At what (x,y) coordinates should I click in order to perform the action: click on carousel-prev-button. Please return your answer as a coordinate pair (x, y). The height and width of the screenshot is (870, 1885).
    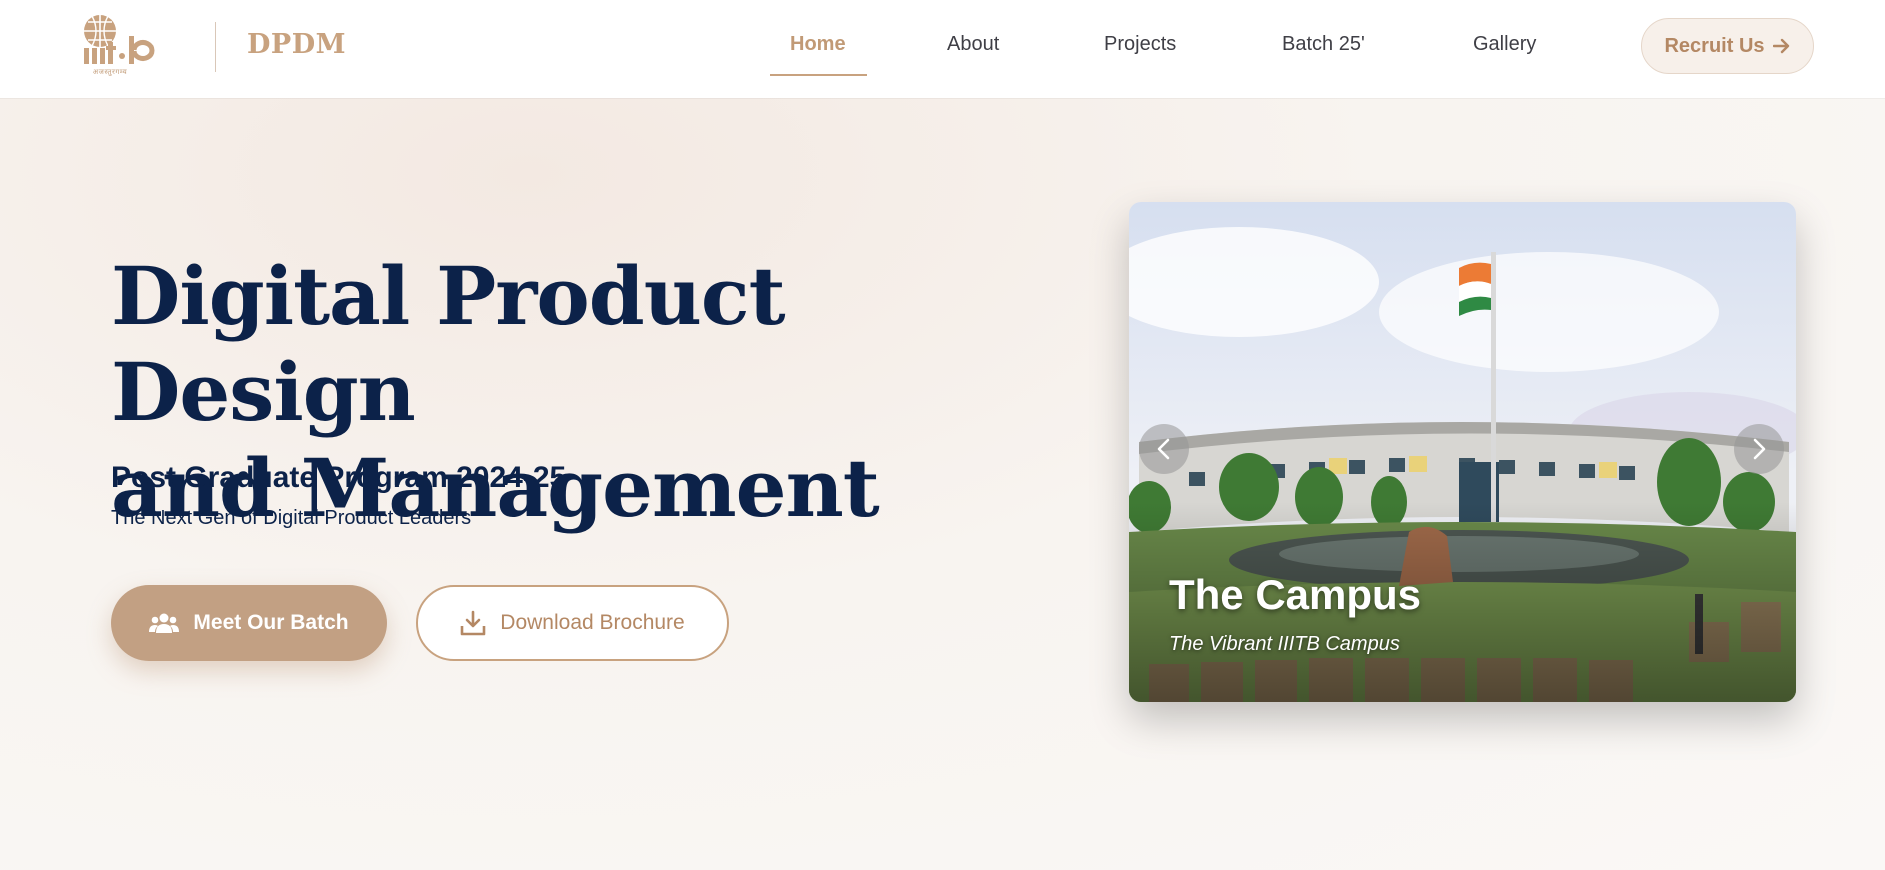
    Looking at the image, I should click on (1164, 449).